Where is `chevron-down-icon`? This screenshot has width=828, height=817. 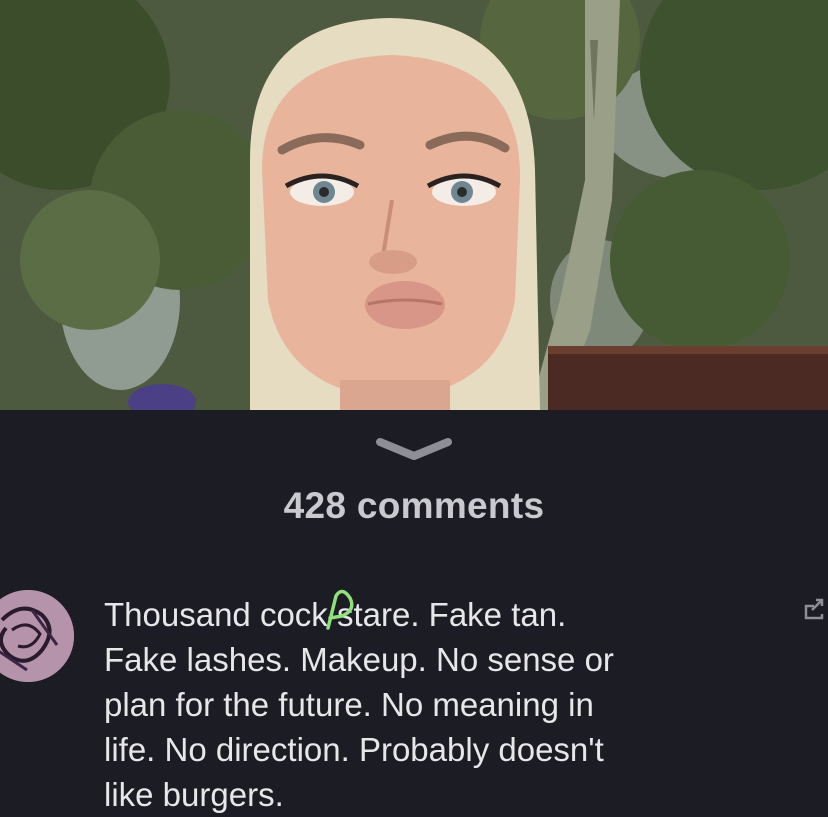
chevron-down-icon is located at coordinates (414, 449).